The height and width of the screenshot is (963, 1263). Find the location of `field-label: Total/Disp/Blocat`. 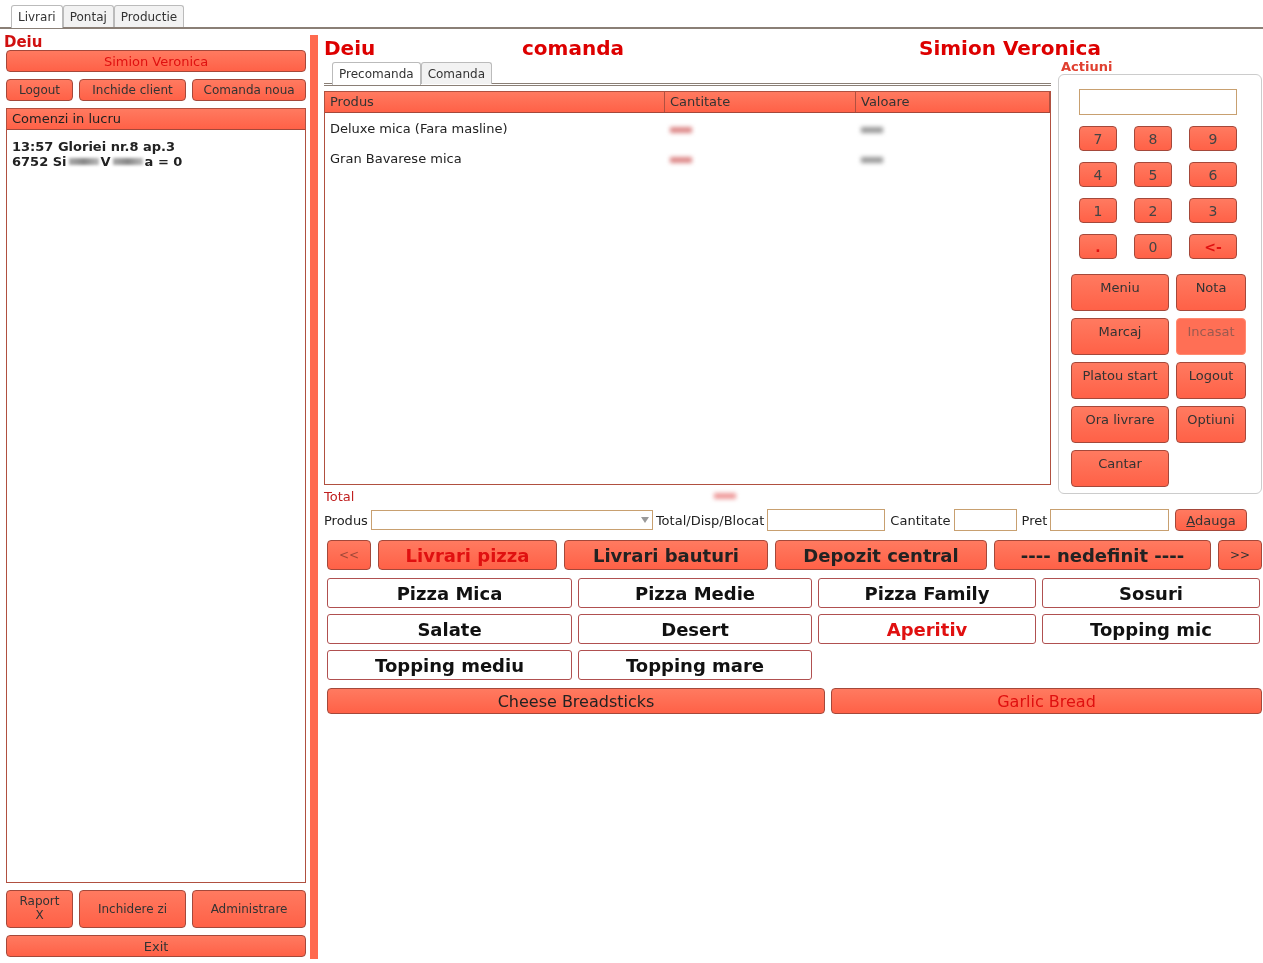

field-label: Total/Disp/Blocat is located at coordinates (710, 520).